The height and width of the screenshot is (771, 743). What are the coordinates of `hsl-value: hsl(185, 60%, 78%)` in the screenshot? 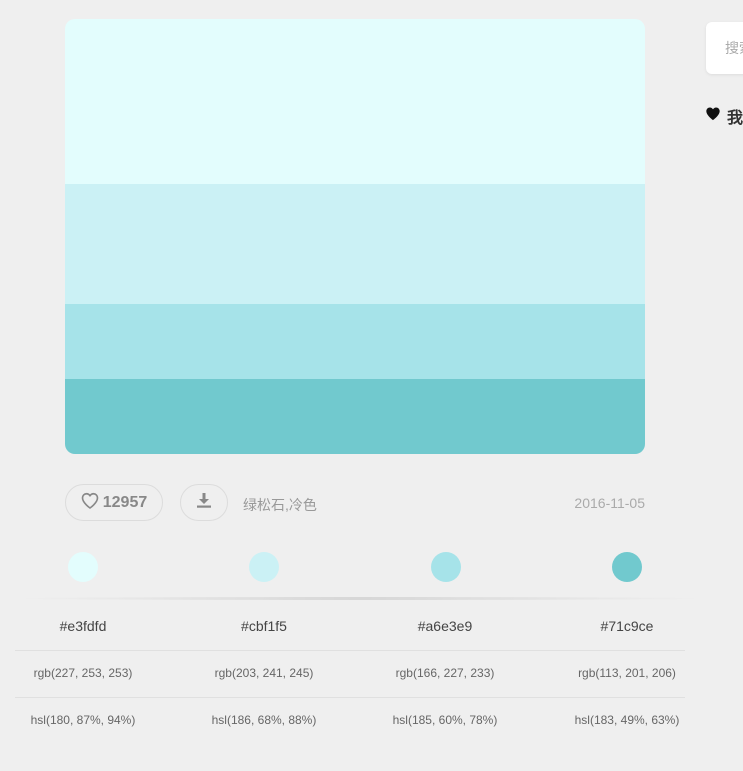 It's located at (445, 720).